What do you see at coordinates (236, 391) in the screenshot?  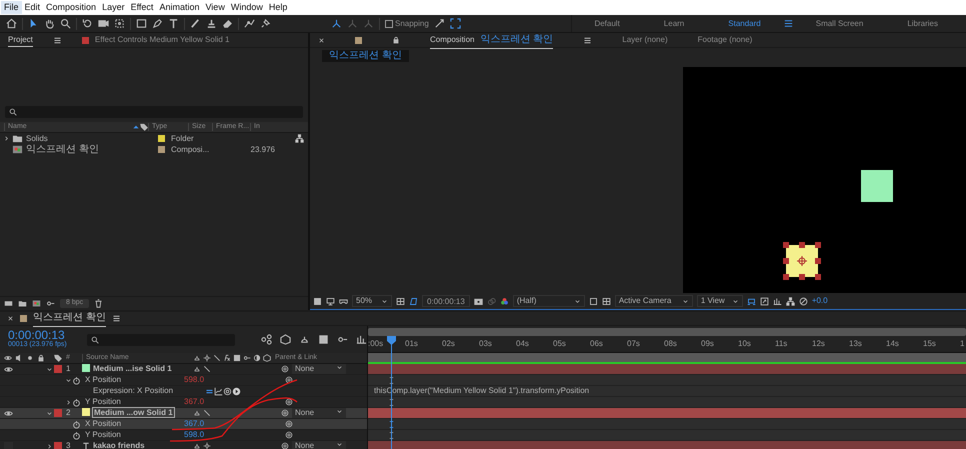 I see `expression-menu-icon` at bounding box center [236, 391].